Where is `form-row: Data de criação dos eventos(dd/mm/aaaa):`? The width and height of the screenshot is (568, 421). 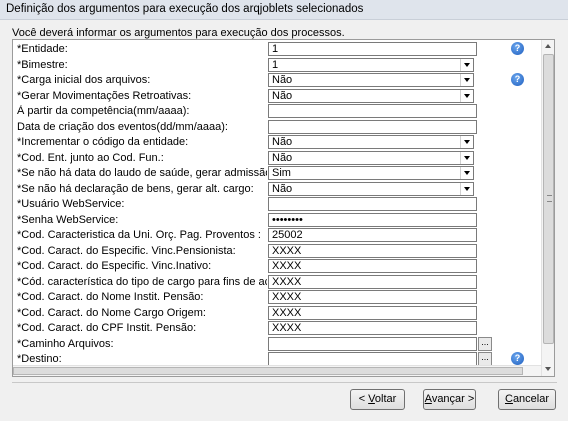
form-row: Data de criação dos eventos(dd/mm/aaaa): is located at coordinates (277, 127).